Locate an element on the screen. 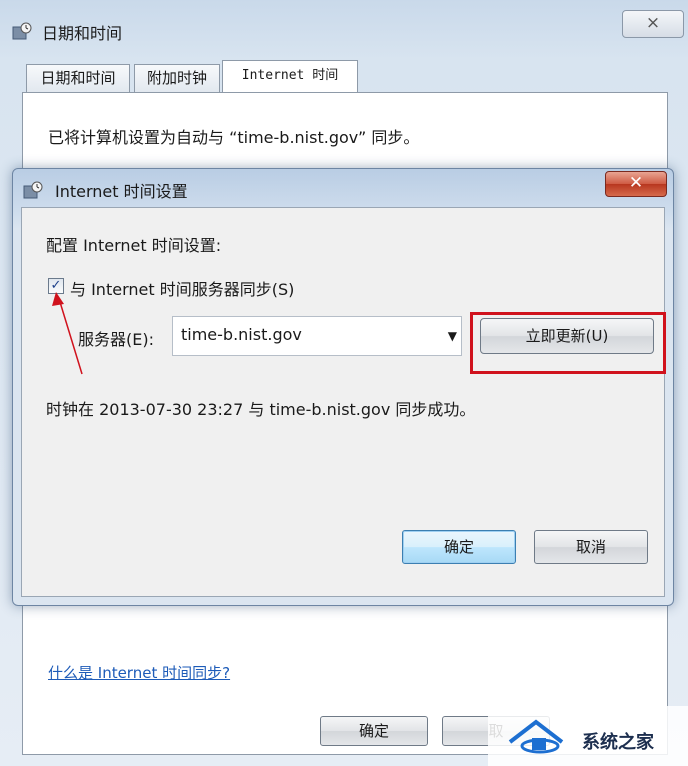 Image resolution: width=688 pixels, height=766 pixels. server-label: 服务器(E): is located at coordinates (116, 339).